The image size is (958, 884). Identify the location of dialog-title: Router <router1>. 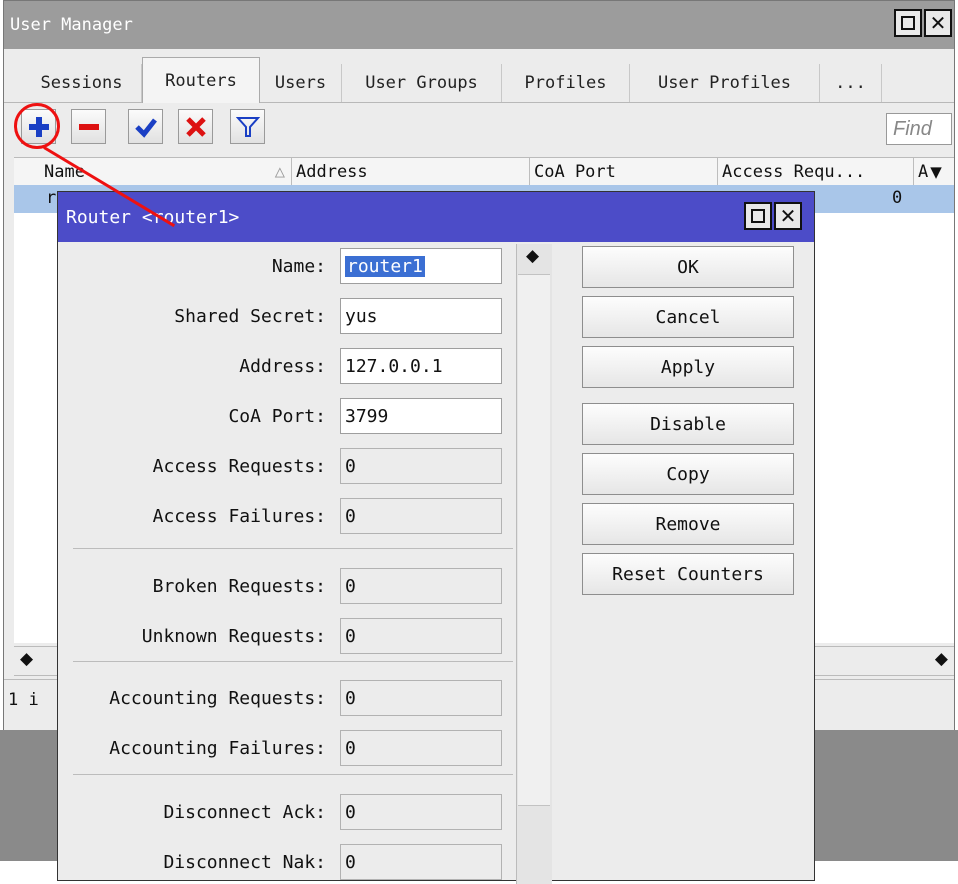
(153, 217).